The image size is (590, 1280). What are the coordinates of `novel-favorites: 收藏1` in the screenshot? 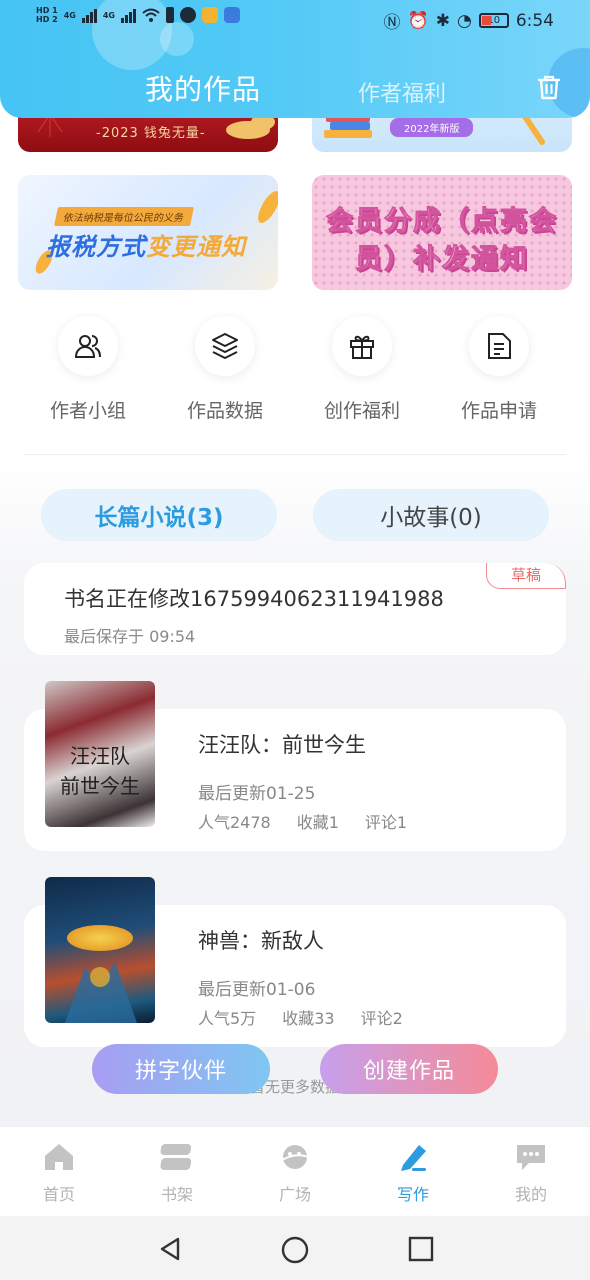 It's located at (317, 822).